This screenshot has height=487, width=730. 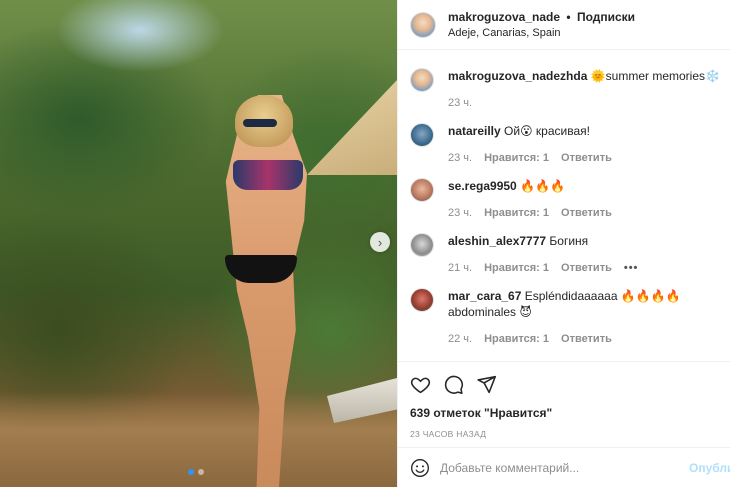 I want to click on chevron-right-icon: ›, so click(x=380, y=242).